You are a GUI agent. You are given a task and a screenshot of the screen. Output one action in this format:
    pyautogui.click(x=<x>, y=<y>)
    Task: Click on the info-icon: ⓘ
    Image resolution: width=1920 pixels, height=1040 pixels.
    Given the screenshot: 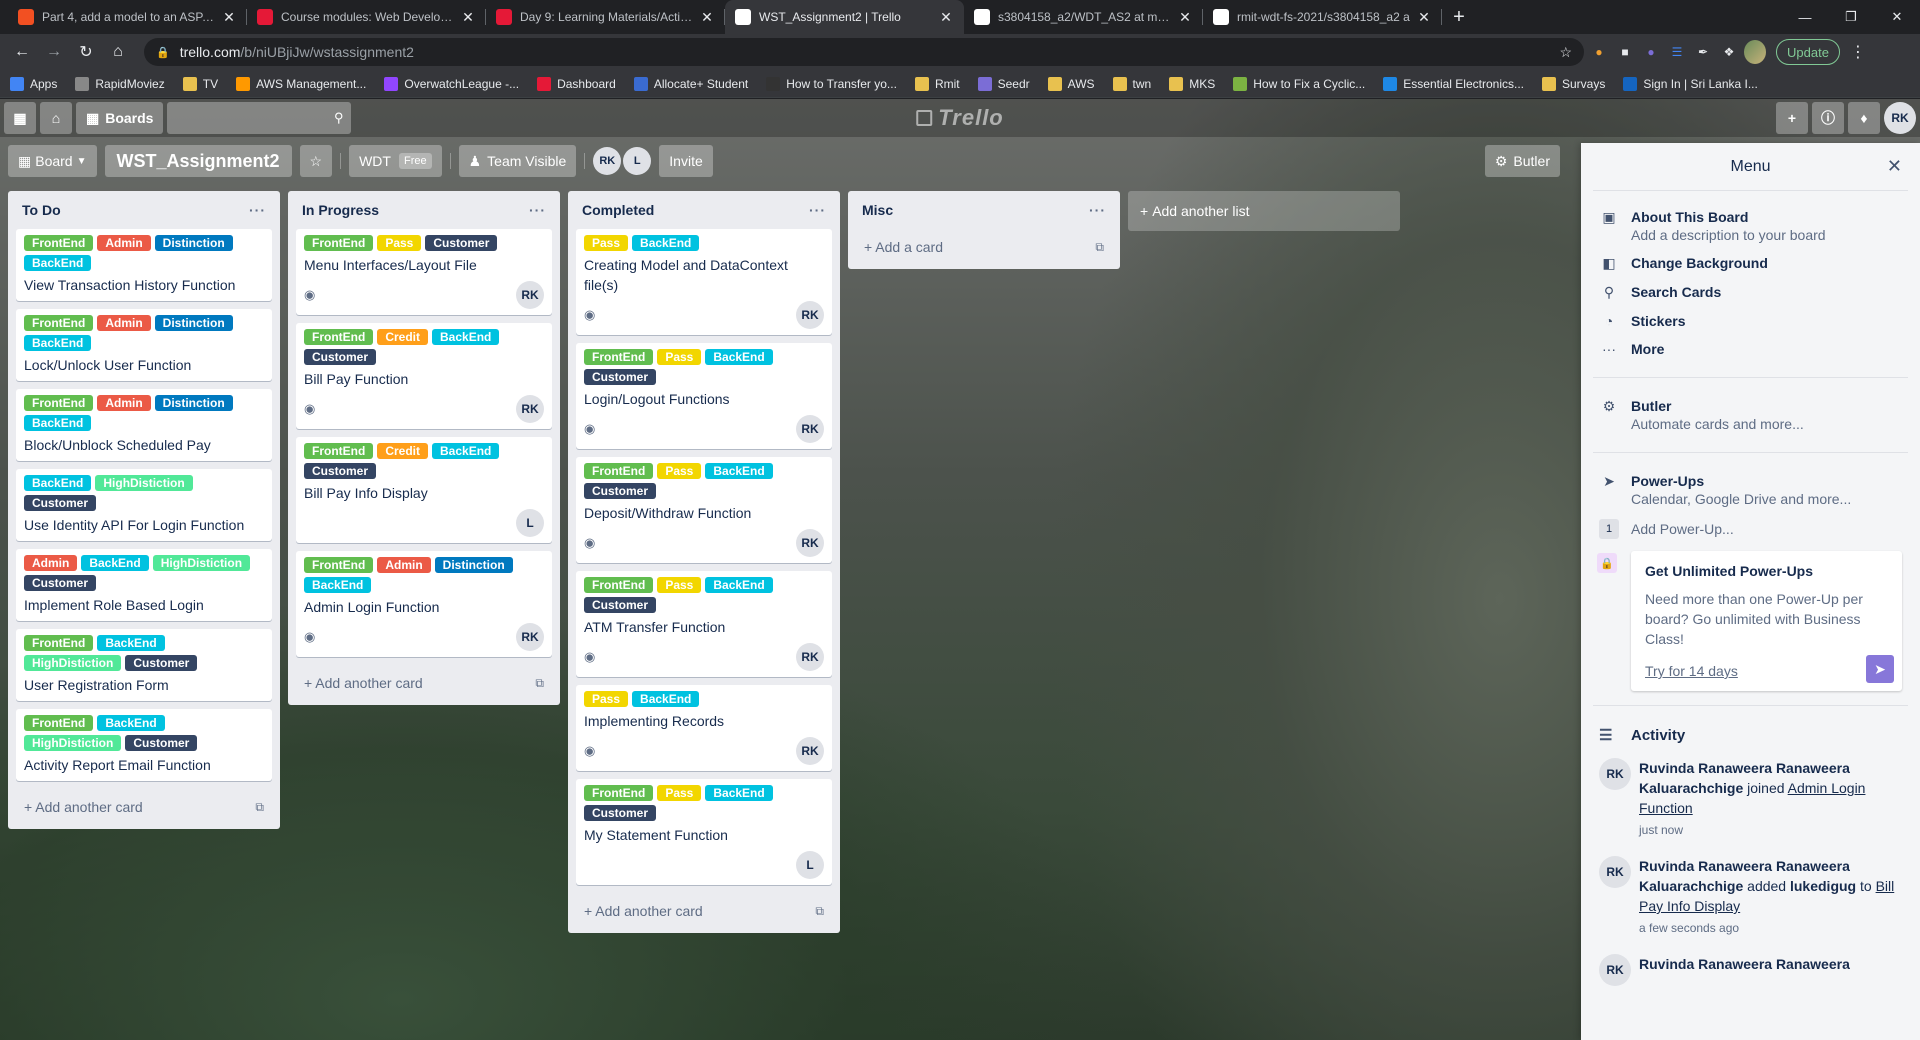 What is the action you would take?
    pyautogui.click(x=1828, y=118)
    